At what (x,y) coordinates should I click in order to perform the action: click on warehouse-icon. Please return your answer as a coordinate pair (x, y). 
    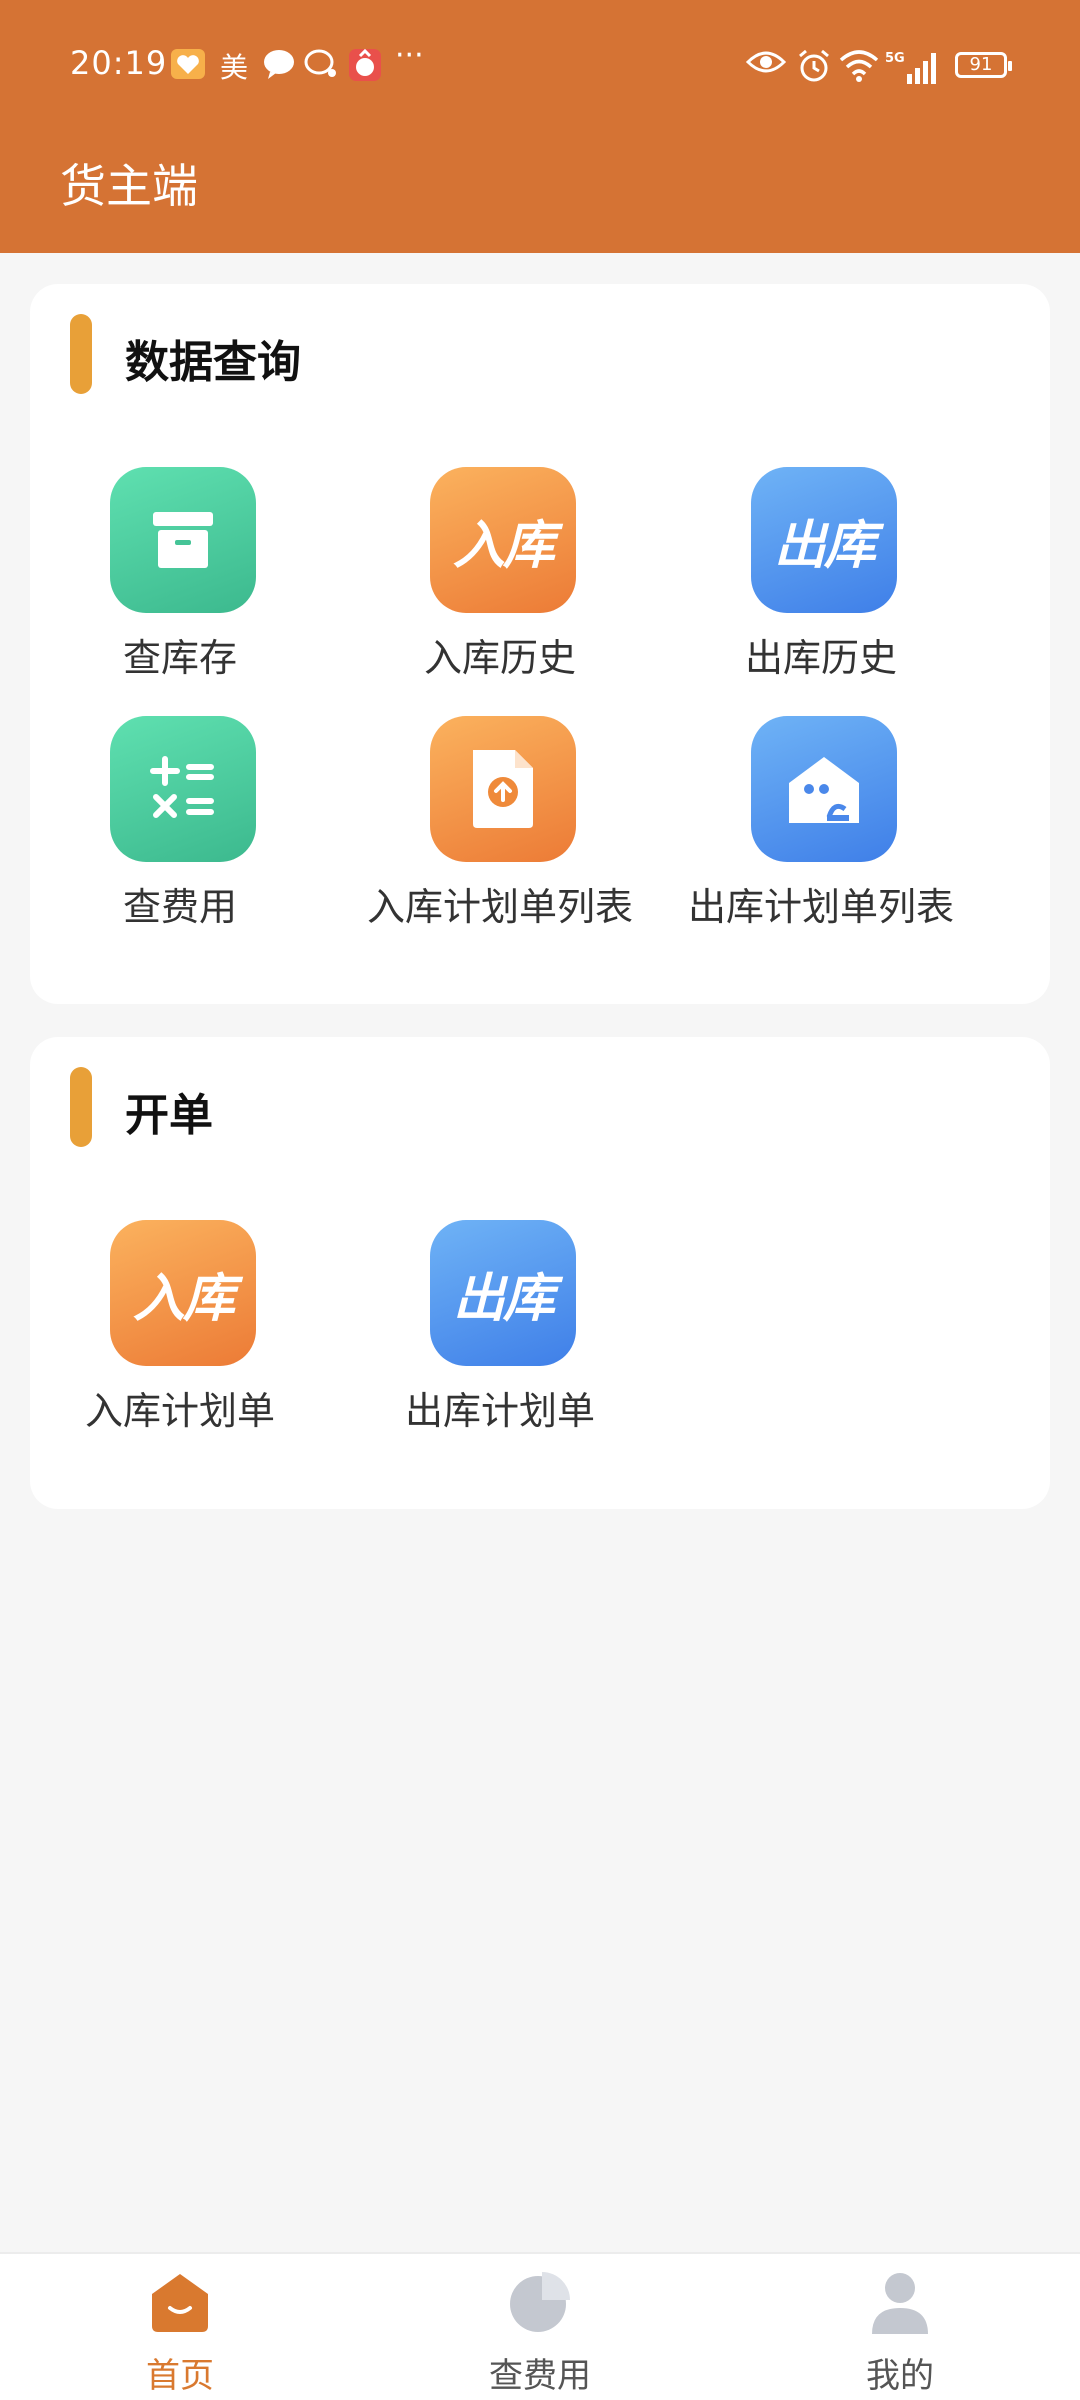
    Looking at the image, I should click on (824, 789).